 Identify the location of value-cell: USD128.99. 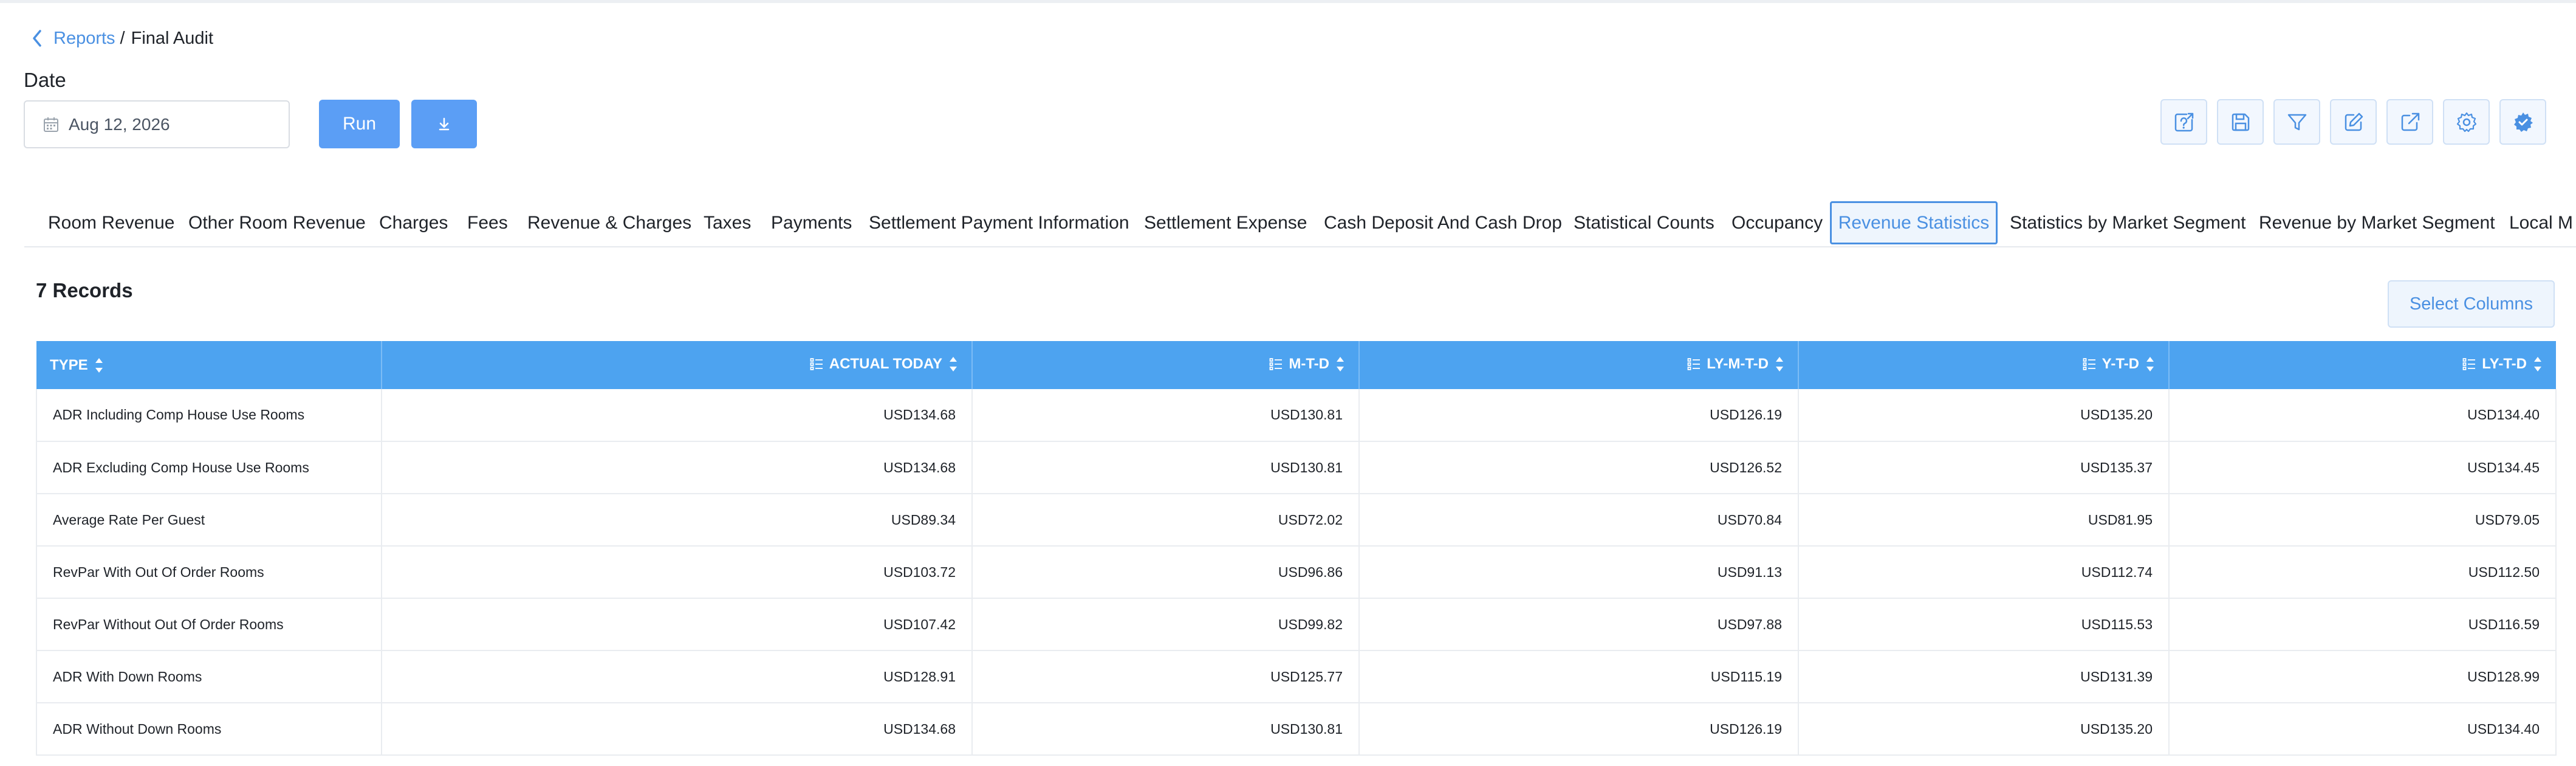
(2363, 676).